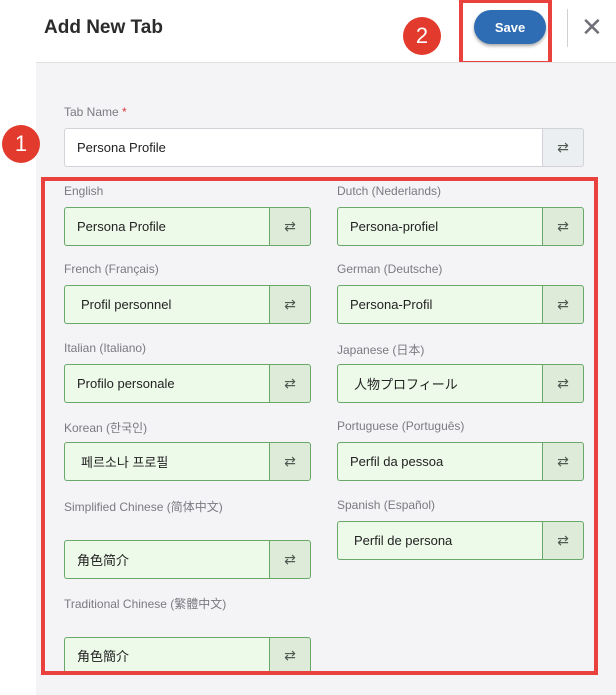 The height and width of the screenshot is (695, 616). What do you see at coordinates (592, 27) in the screenshot?
I see `close-icon: ✕` at bounding box center [592, 27].